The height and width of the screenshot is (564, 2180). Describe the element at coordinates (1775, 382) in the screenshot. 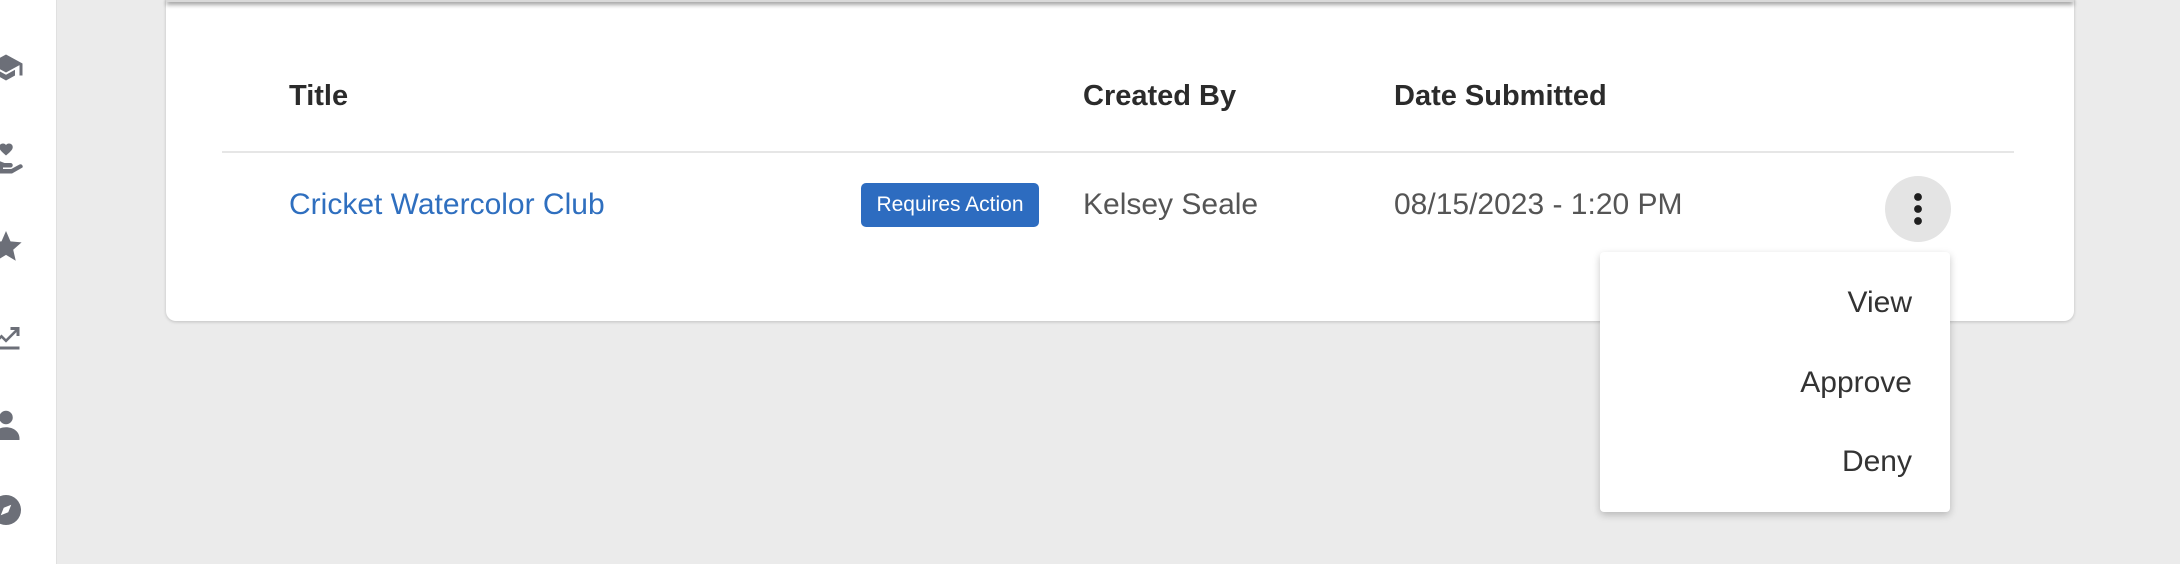

I see `row-actions-menu: View Approve Deny` at that location.